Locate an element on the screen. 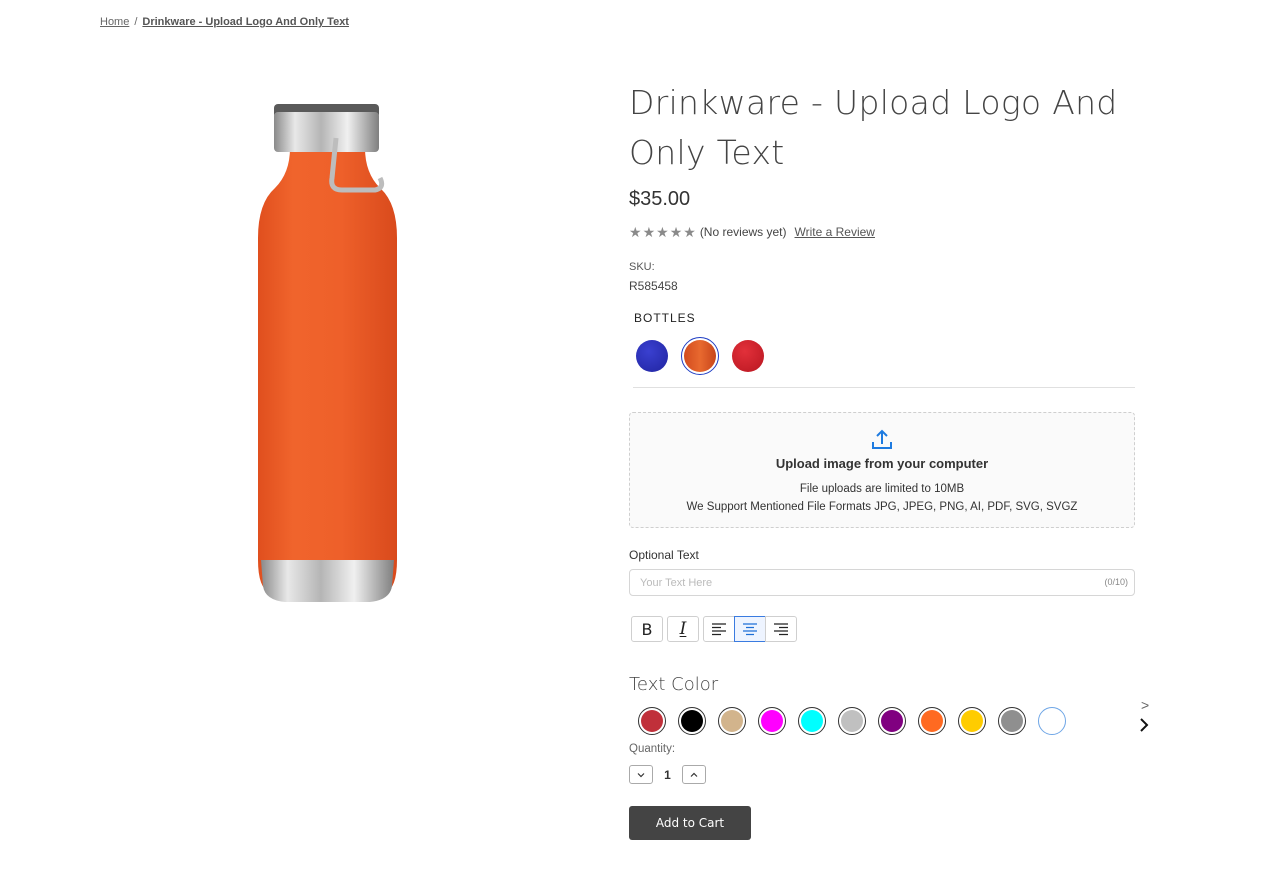 Image resolution: width=1265 pixels, height=871 pixels. align-left-icon is located at coordinates (719, 629).